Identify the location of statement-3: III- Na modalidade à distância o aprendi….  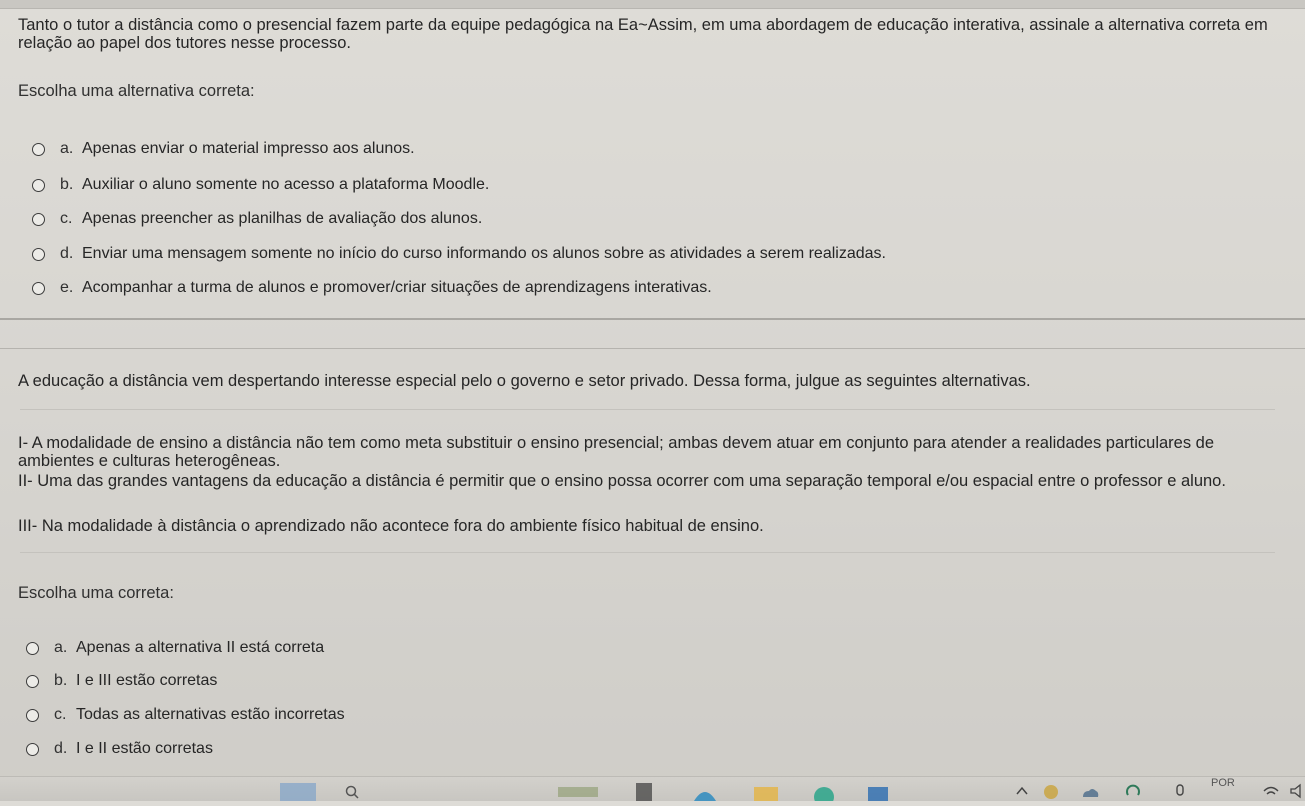
(391, 526).